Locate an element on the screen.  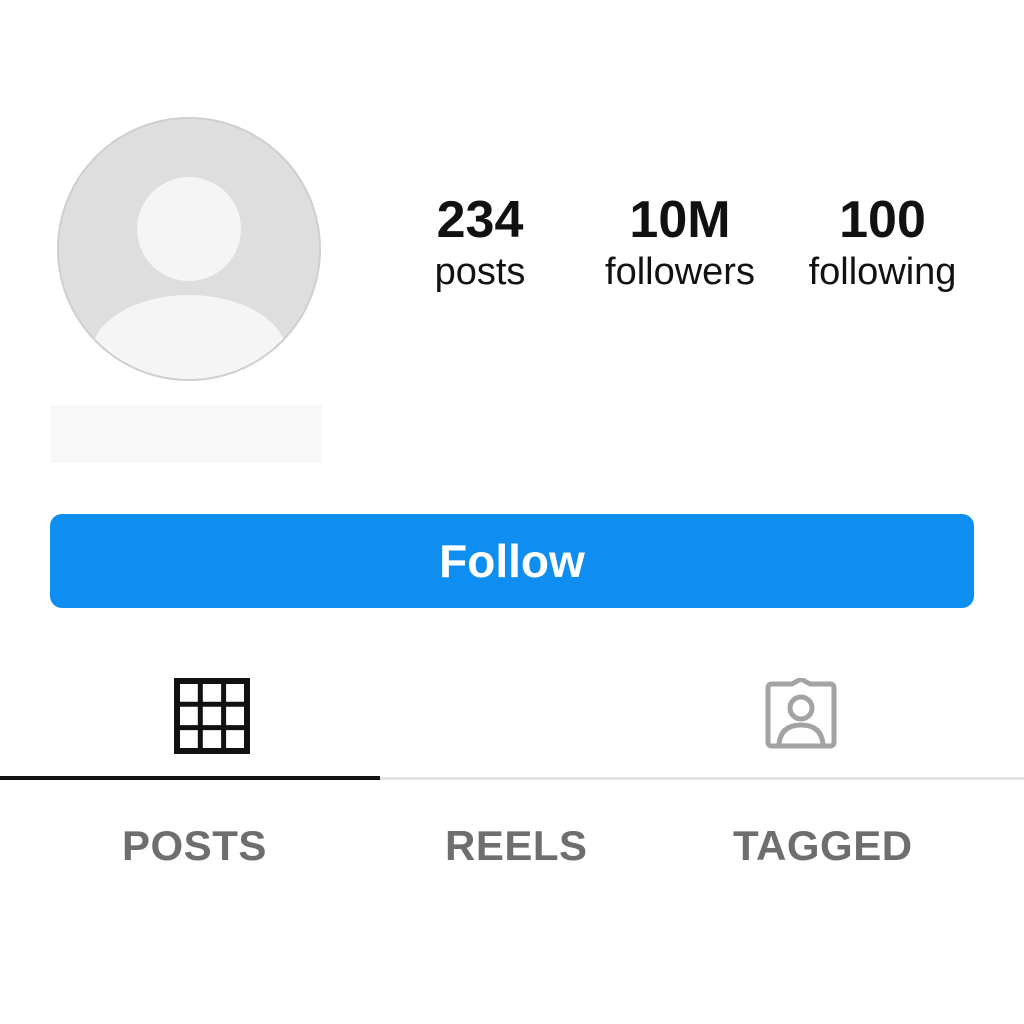
tab-reels: REELS is located at coordinates (516, 846).